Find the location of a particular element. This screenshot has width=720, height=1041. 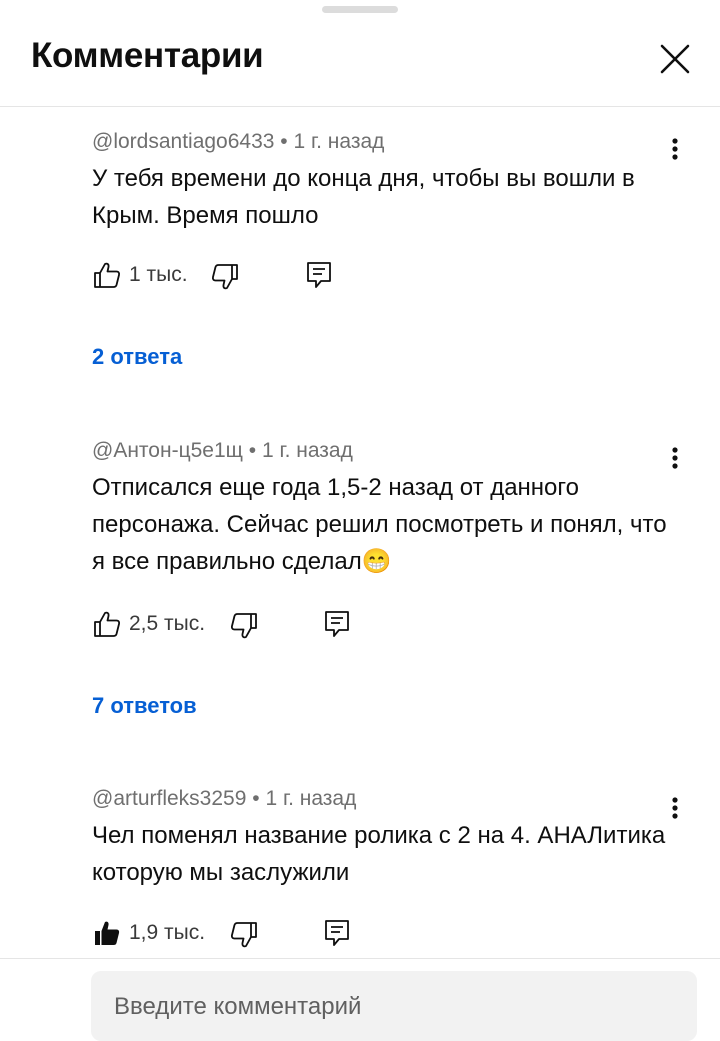

comment-meta: @Антон-ц5е1щ • 1 г. назад is located at coordinates (222, 451).